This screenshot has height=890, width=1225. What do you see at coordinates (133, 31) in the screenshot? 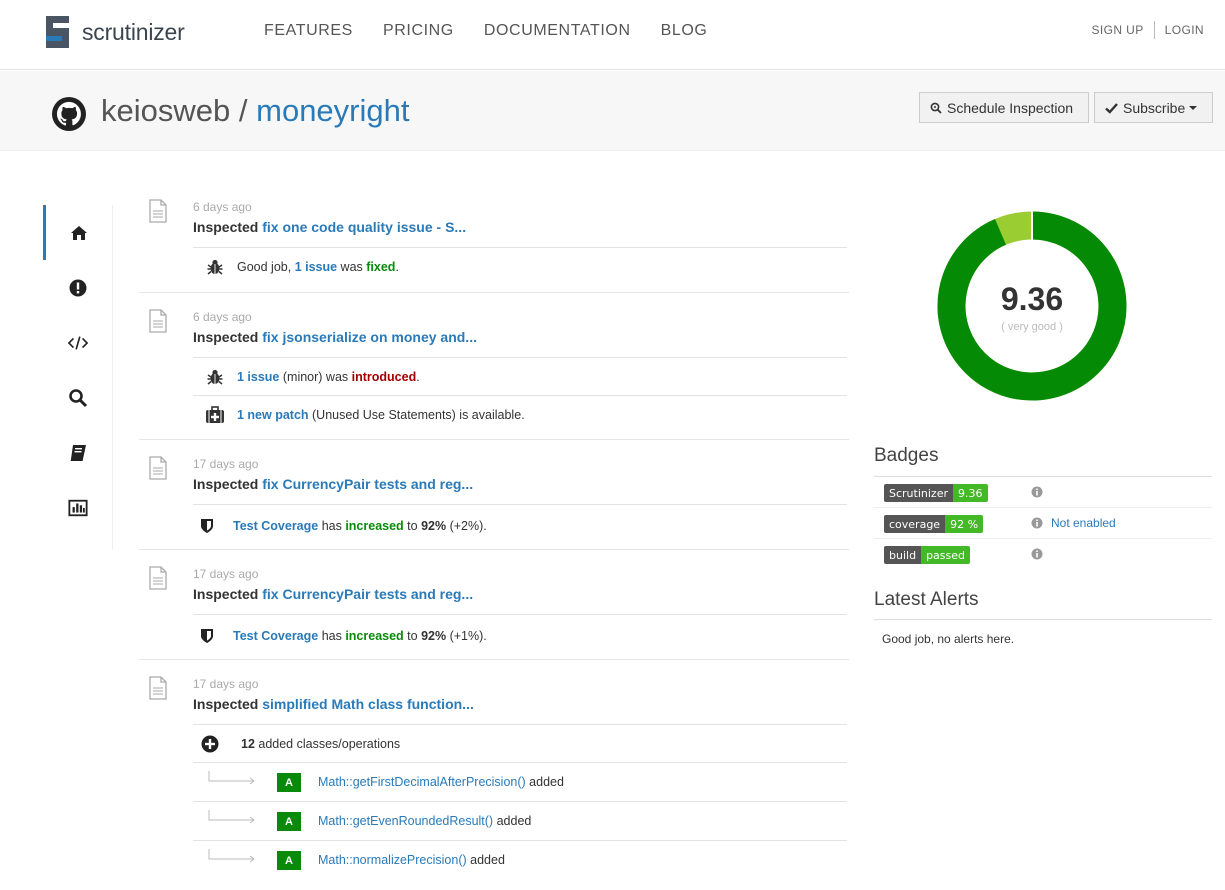
I see `brand-name: scrutinizer` at bounding box center [133, 31].